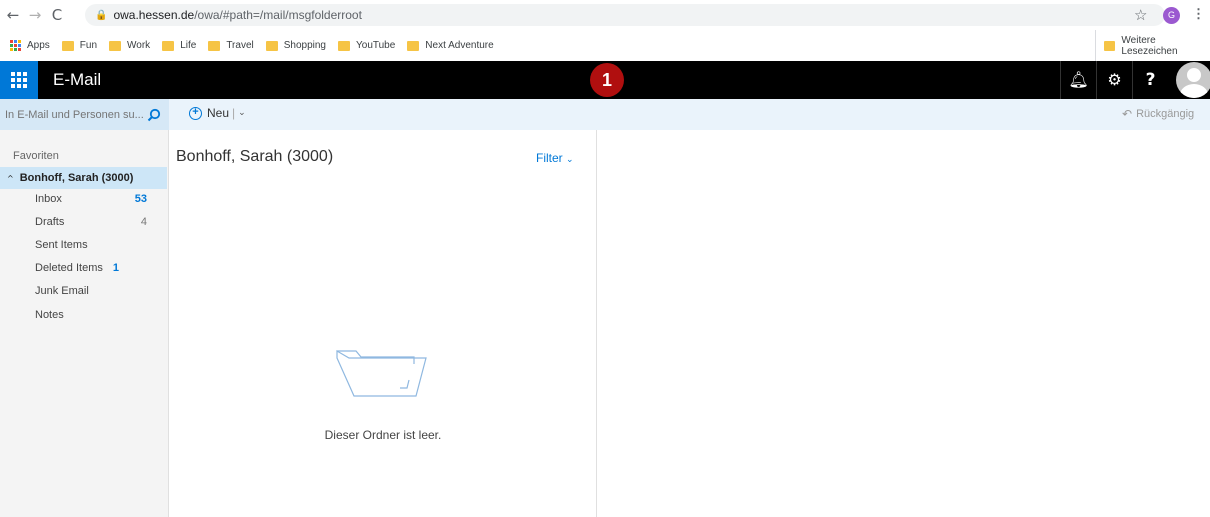 The image size is (1210, 517). Describe the element at coordinates (459, 45) in the screenshot. I see `bookmark-label: Next Adventure` at that location.